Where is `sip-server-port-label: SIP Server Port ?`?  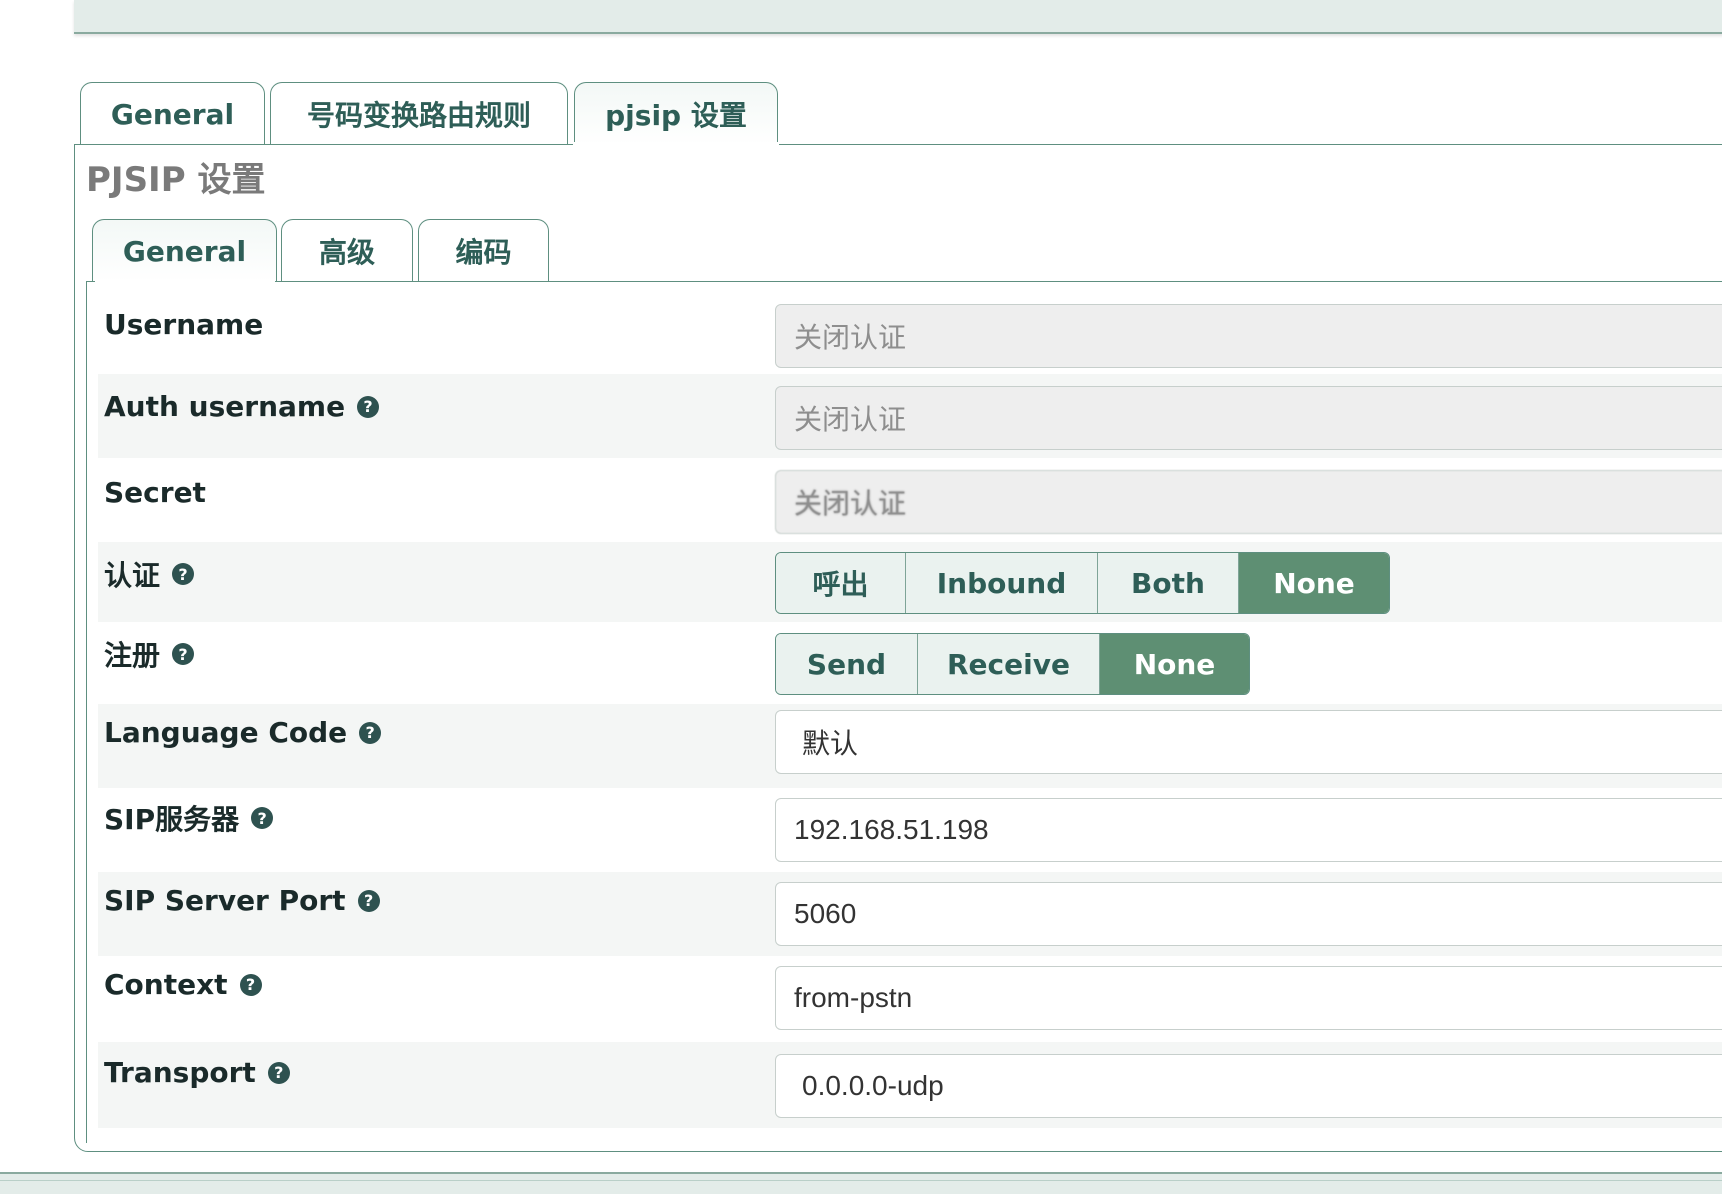 sip-server-port-label: SIP Server Port ? is located at coordinates (242, 900).